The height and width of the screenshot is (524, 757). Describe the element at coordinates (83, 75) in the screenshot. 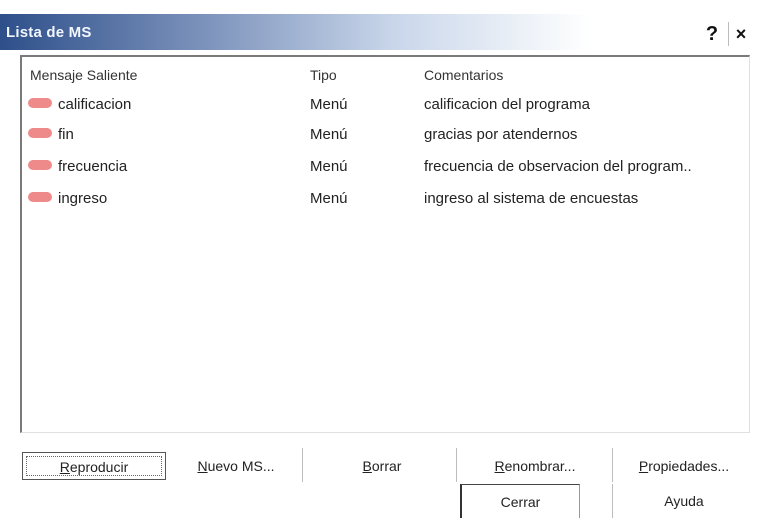

I see `column-header-mensaje: Mensaje Saliente` at that location.